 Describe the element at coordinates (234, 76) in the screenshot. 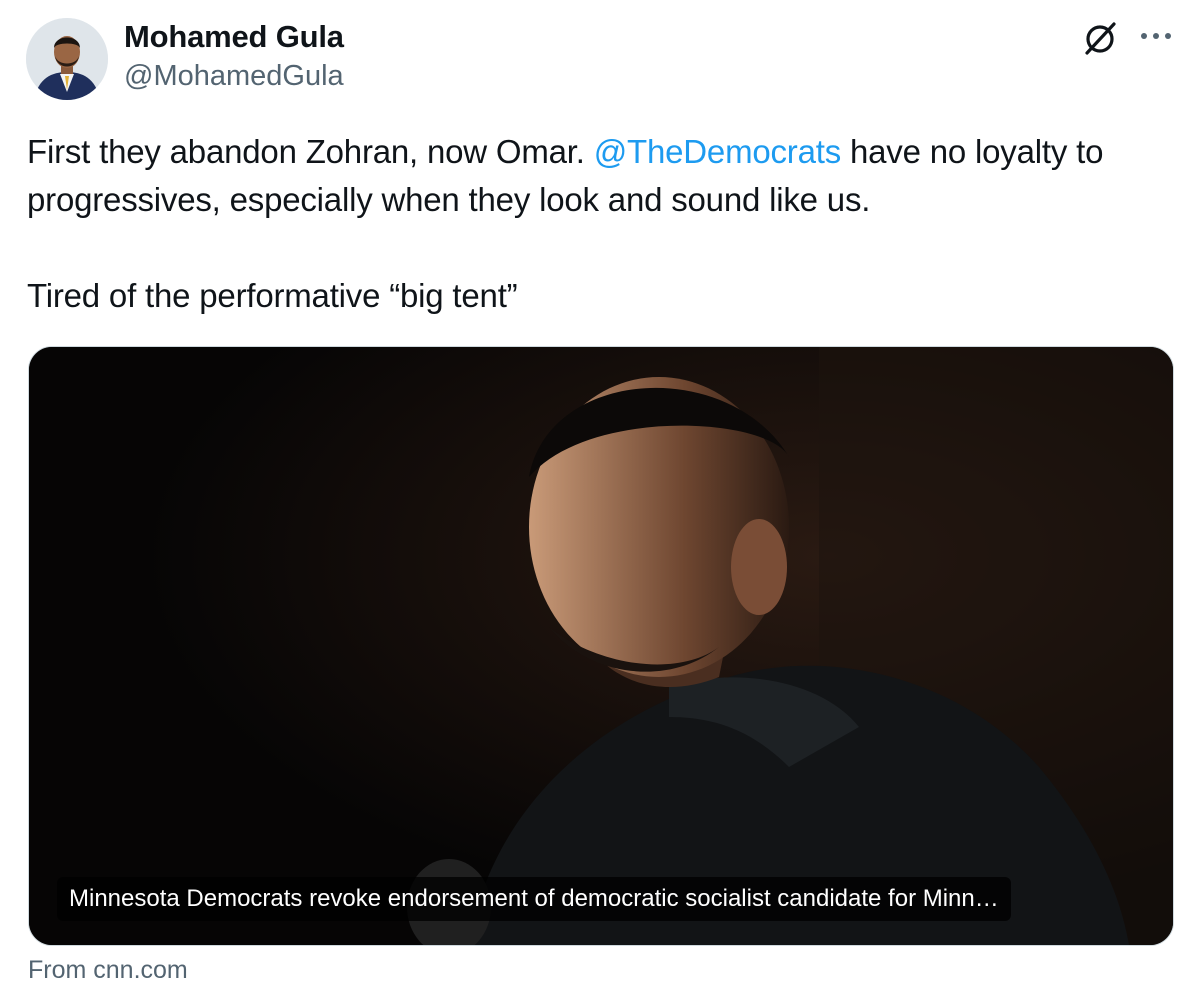

I see `handle: @MohamedGula` at that location.